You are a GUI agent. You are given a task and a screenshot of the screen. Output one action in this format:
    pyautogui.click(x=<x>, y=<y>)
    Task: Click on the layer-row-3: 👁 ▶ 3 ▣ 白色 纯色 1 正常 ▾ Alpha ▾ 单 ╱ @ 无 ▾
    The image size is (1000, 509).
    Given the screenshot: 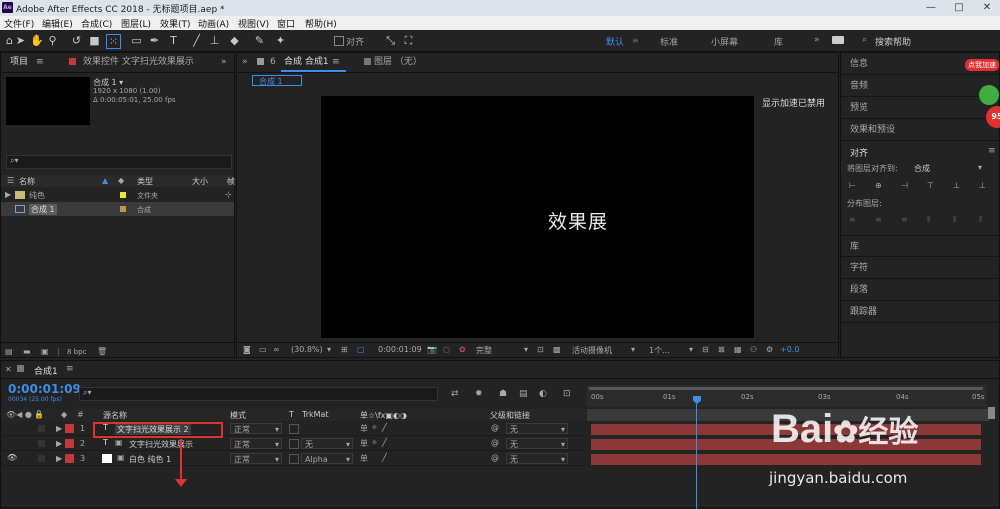 What is the action you would take?
    pyautogui.click(x=293, y=459)
    